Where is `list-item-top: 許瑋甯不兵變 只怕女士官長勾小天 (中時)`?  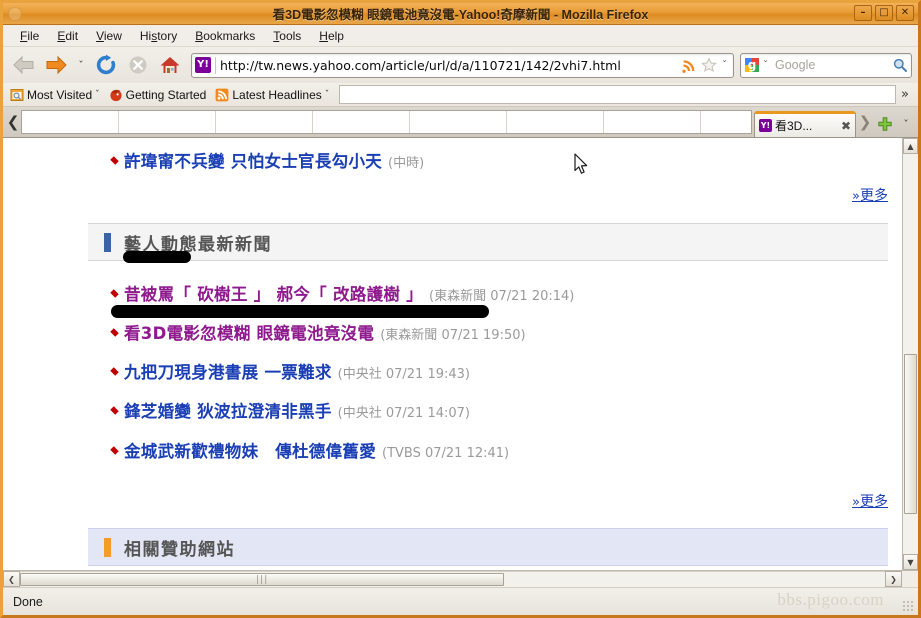
list-item-top: 許瑋甯不兵變 只怕女士官長勾小天 (中時) is located at coordinates (267, 160).